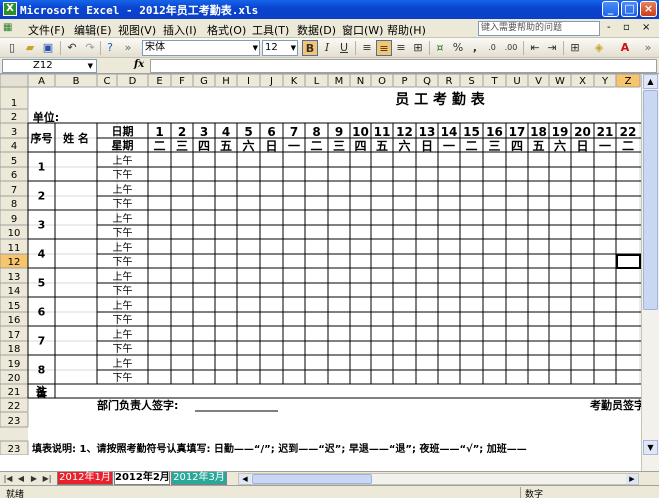  Describe the element at coordinates (599, 48) in the screenshot. I see `fill-color-icon: ◈` at that location.